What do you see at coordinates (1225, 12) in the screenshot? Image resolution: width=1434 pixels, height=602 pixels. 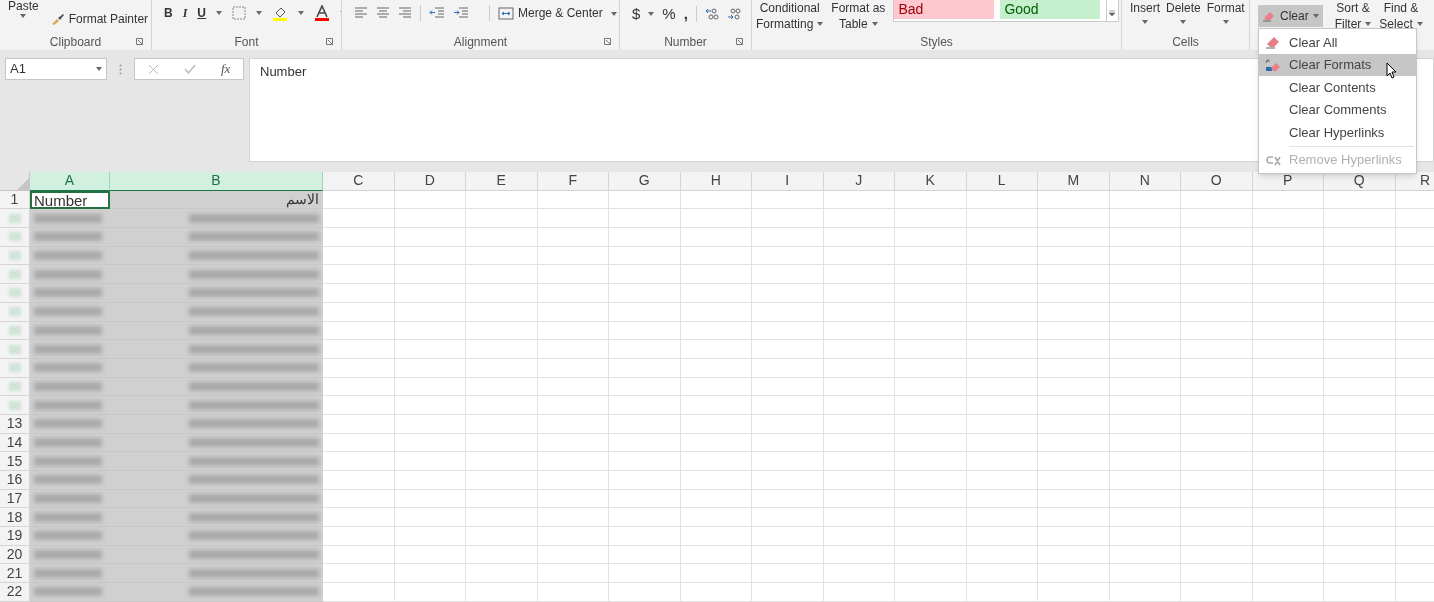 I see `cells-command-button: Format` at bounding box center [1225, 12].